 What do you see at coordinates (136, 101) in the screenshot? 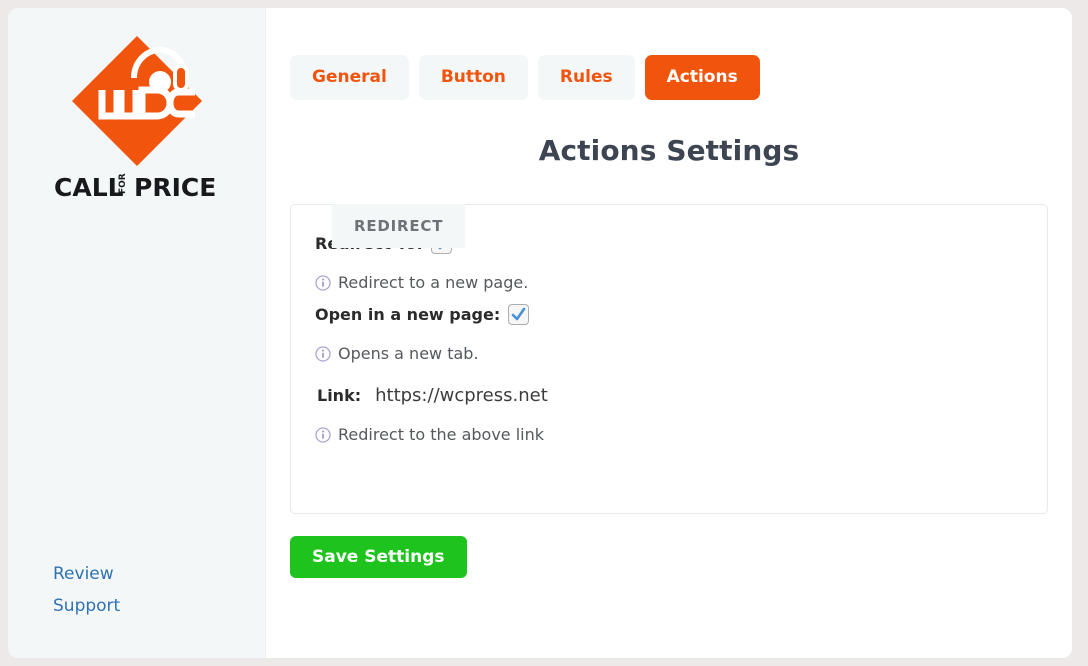
I see `call-for-price-logo-icon` at bounding box center [136, 101].